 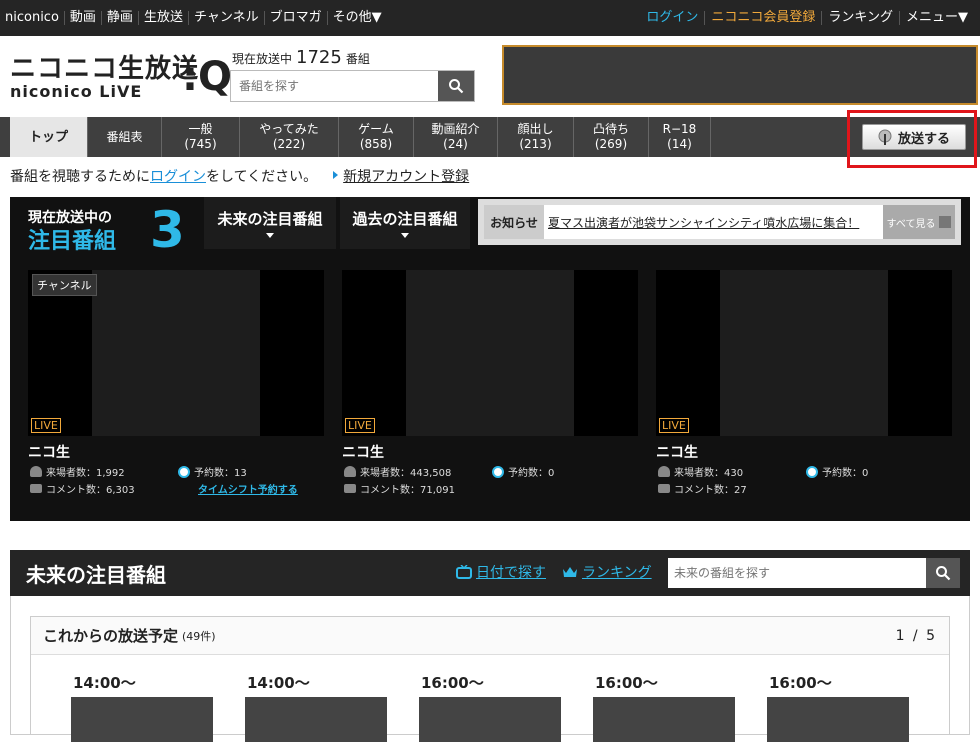 What do you see at coordinates (511, 573) in the screenshot?
I see `by-date-label: 日付で探す` at bounding box center [511, 573].